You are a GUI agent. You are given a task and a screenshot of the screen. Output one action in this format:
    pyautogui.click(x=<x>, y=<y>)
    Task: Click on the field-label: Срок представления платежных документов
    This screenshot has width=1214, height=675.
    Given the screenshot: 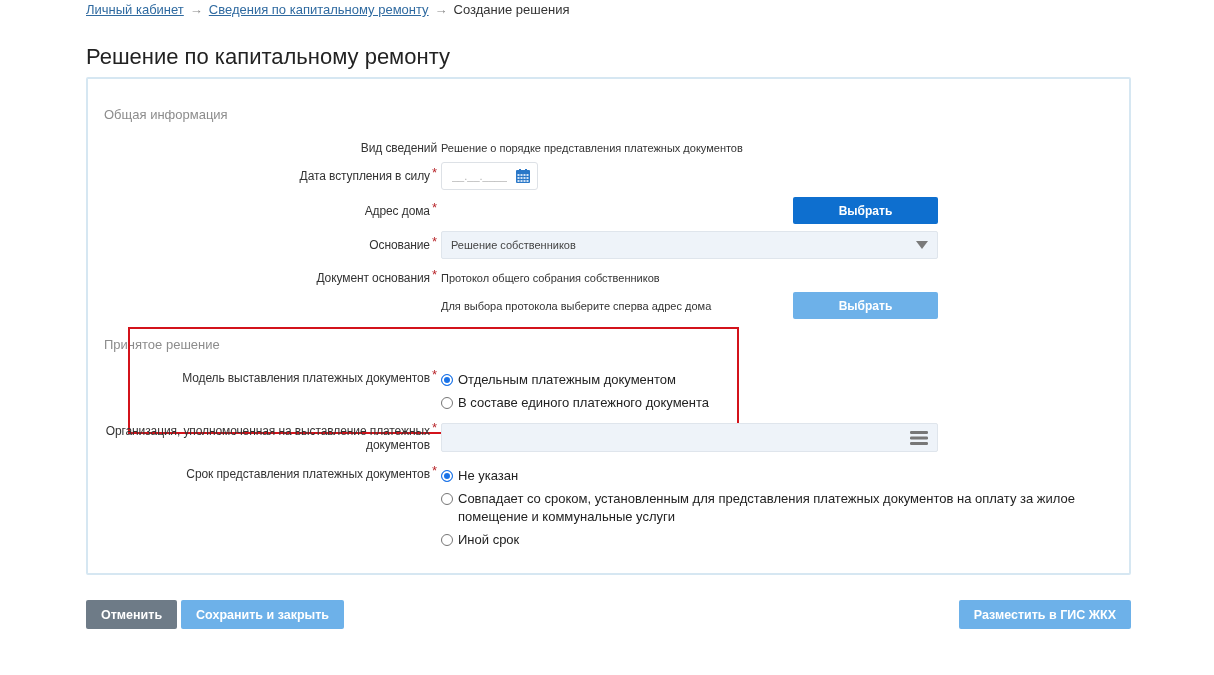 What is the action you would take?
    pyautogui.click(x=308, y=474)
    